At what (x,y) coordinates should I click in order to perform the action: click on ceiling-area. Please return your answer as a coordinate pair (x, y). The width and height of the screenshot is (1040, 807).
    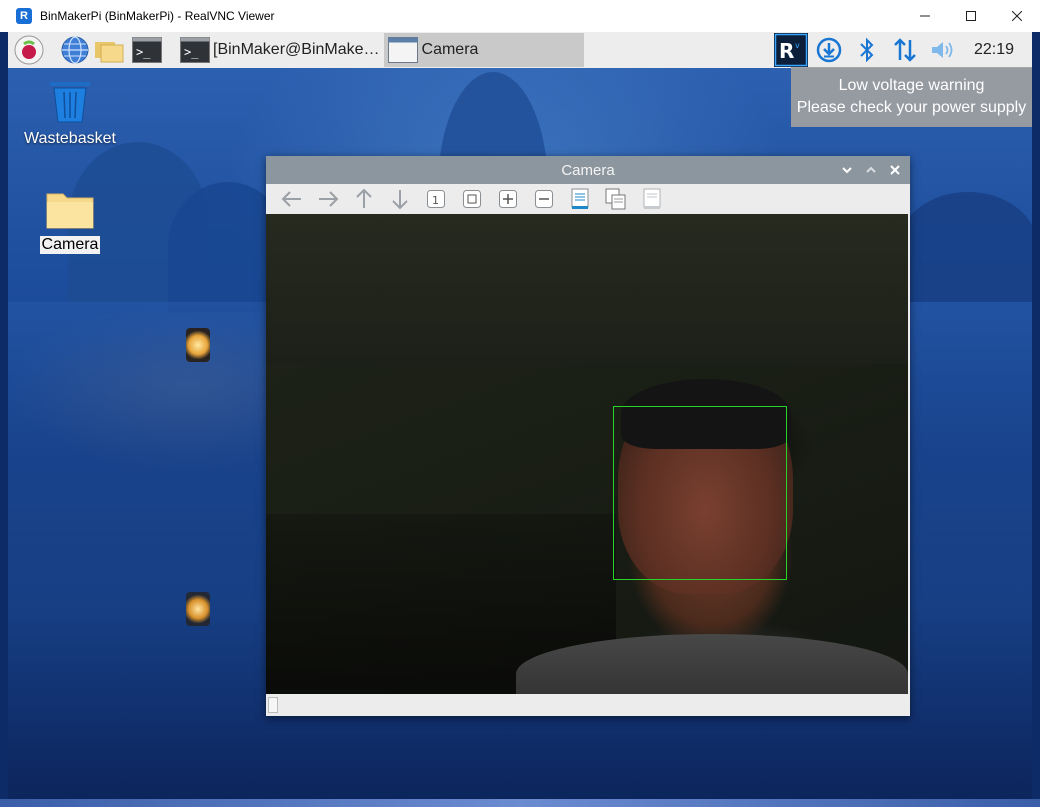
    Looking at the image, I should click on (587, 289).